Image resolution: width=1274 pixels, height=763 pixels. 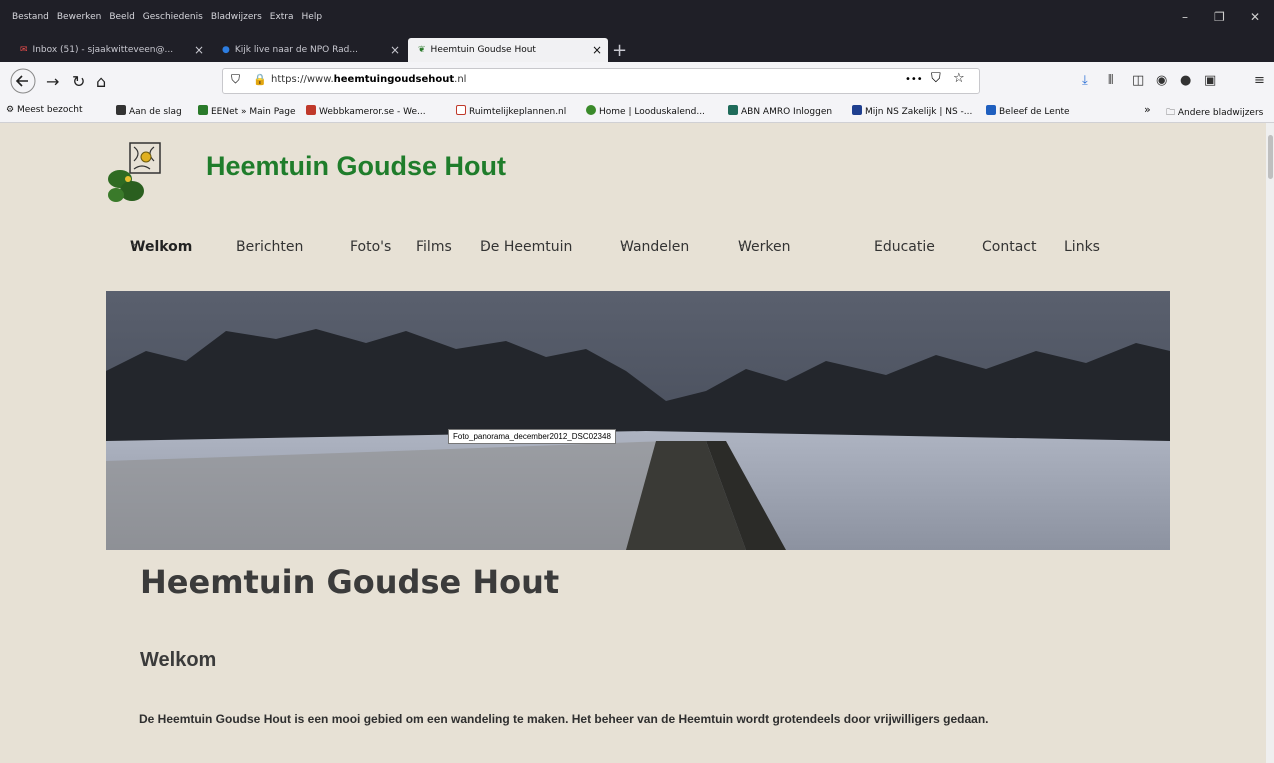 I want to click on bookmark-eenet: EENet » Main Page, so click(x=247, y=111).